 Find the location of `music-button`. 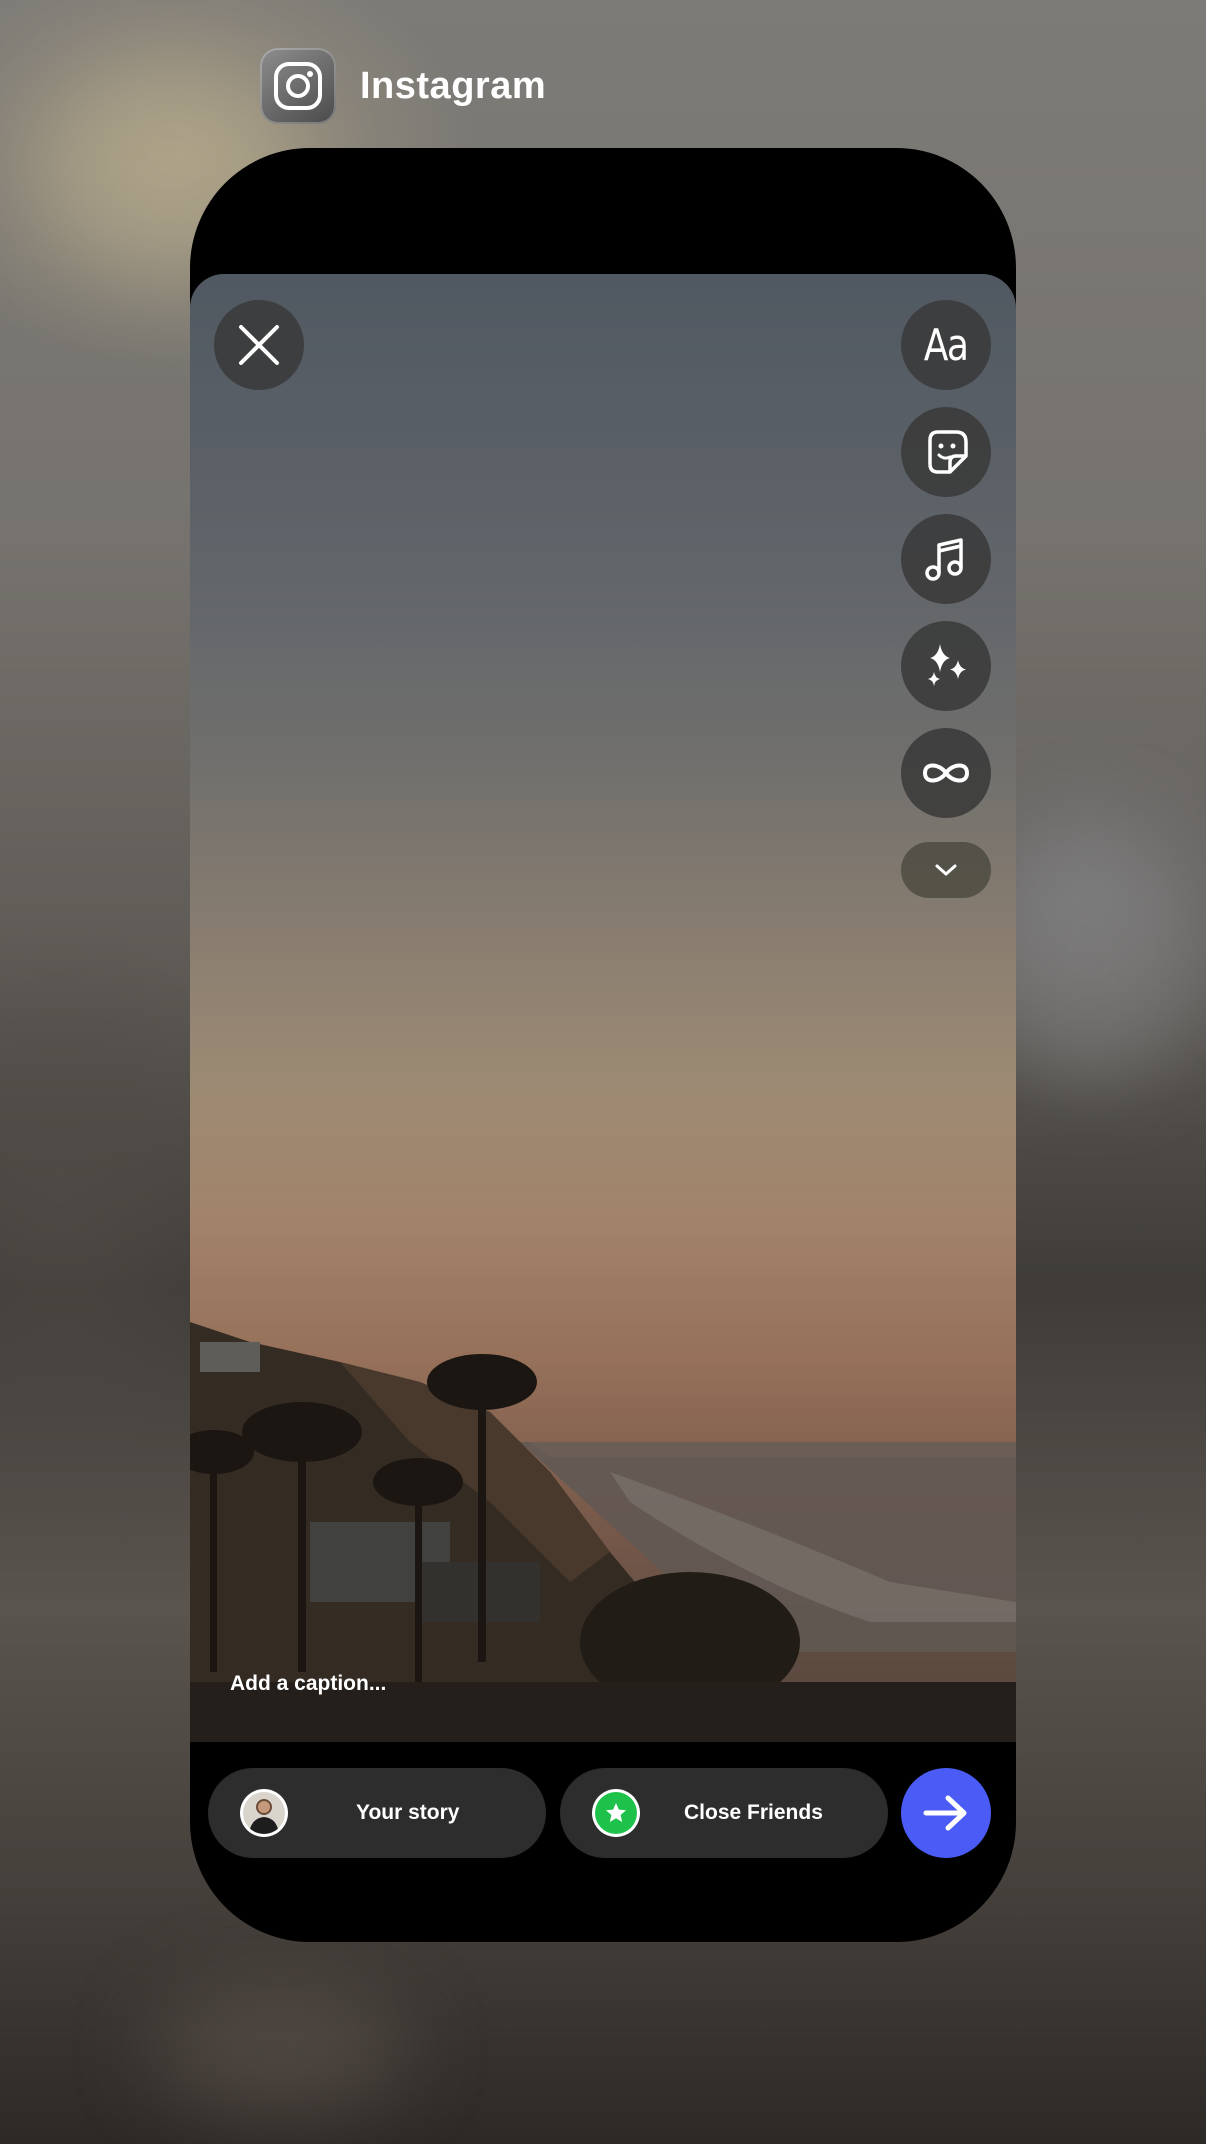

music-button is located at coordinates (946, 559).